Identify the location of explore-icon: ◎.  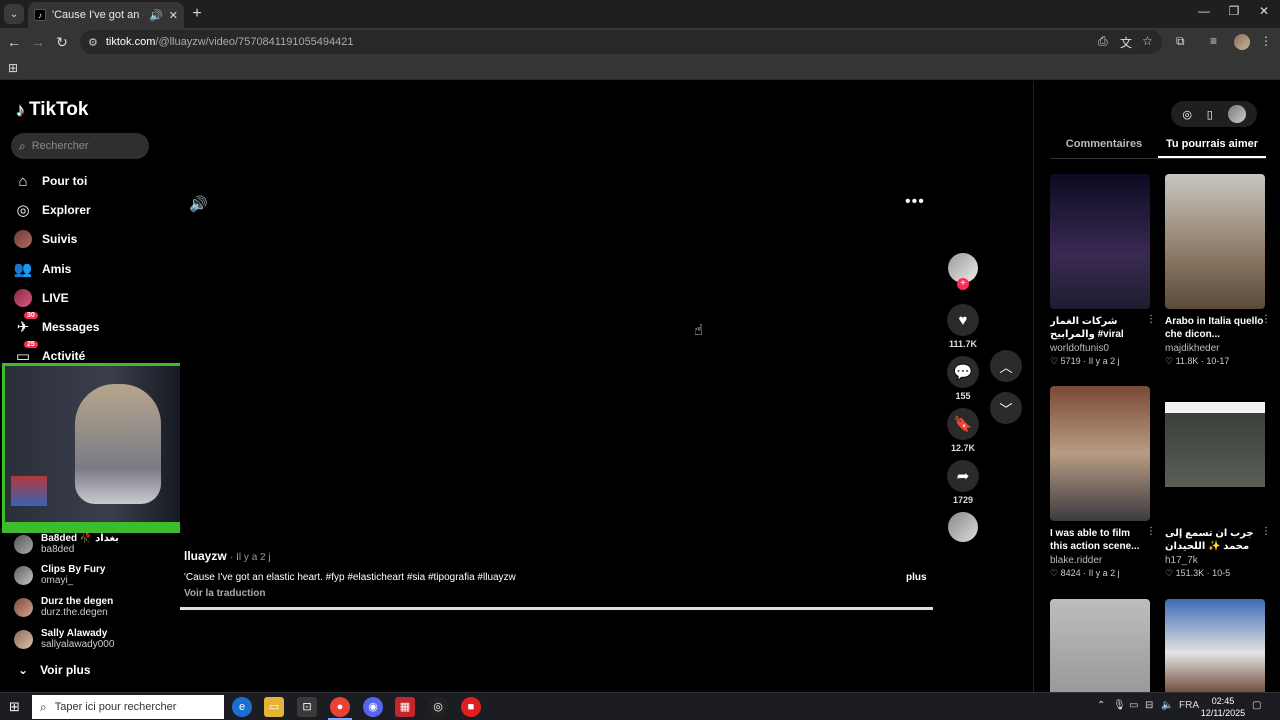
(1187, 114).